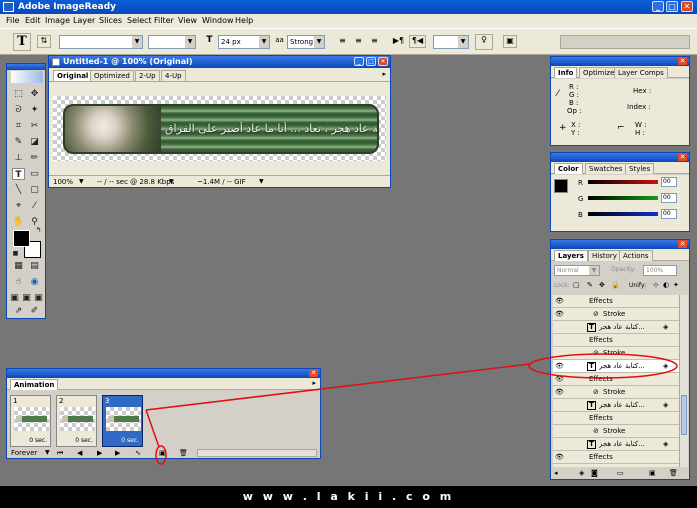  I want to click on footer-watermark: w w w . l a k i i . c o m, so click(348, 497).